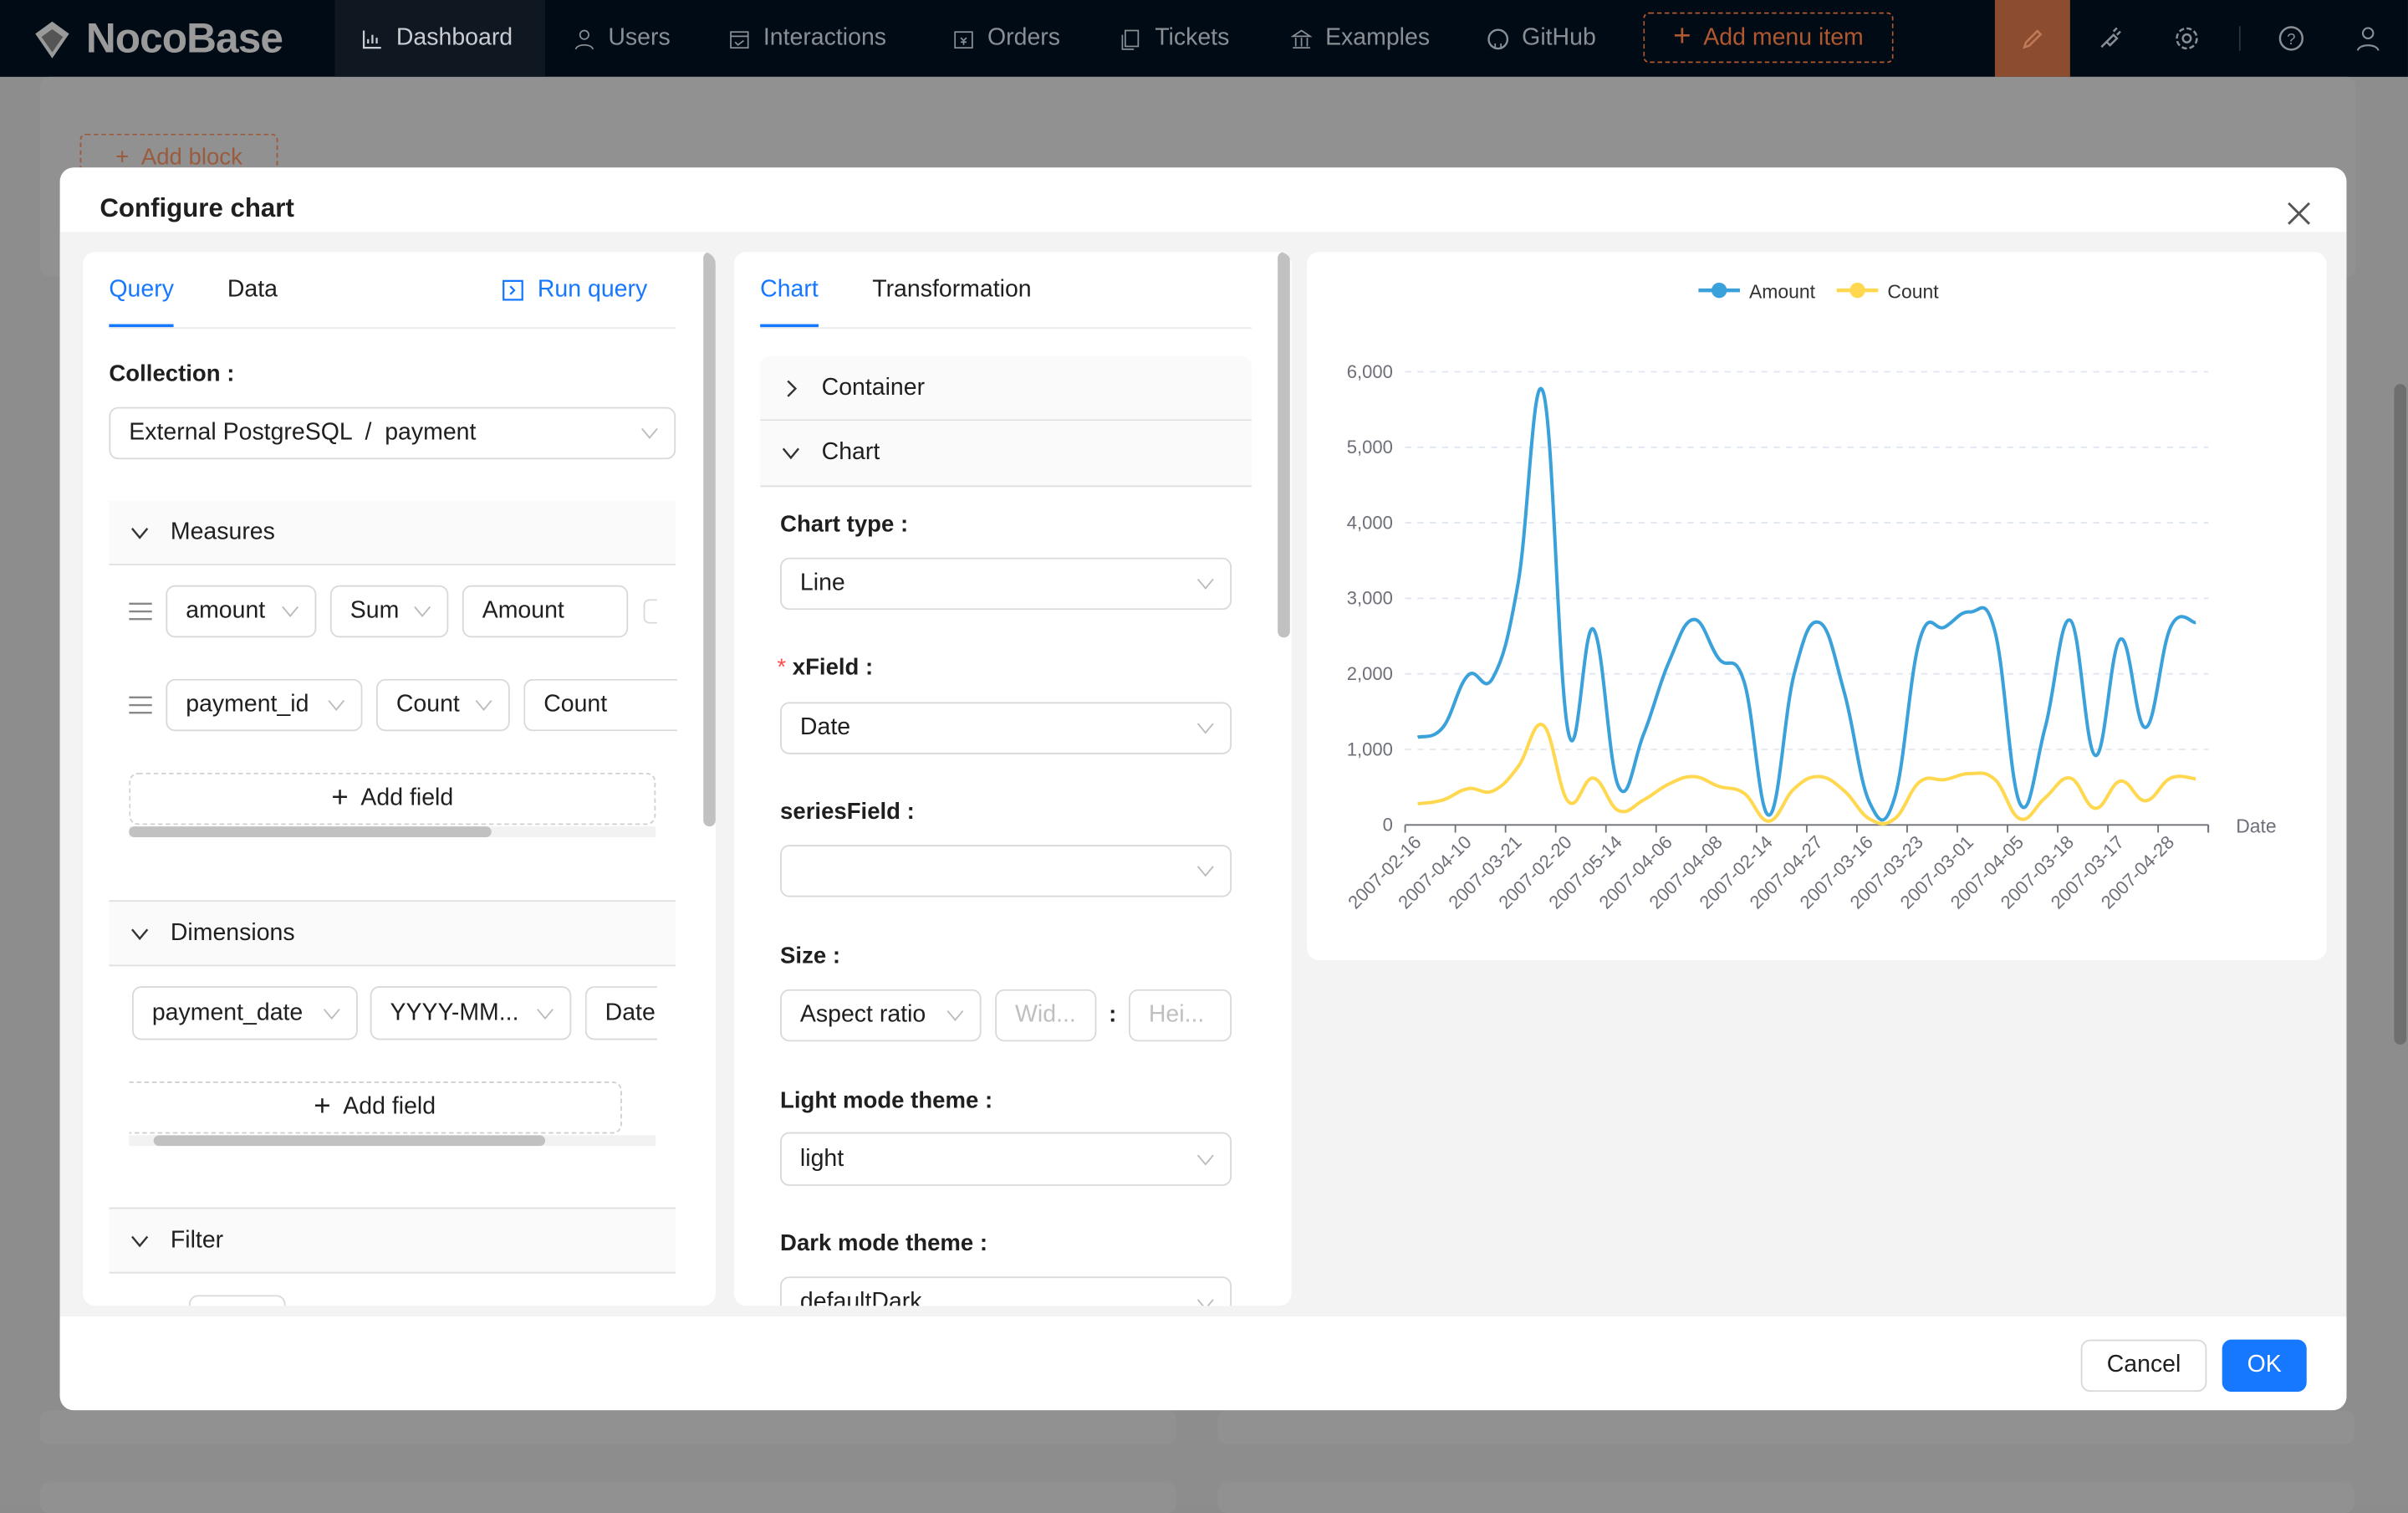 The image size is (2408, 1513). What do you see at coordinates (155, 38) in the screenshot?
I see `logo: NocoBase` at bounding box center [155, 38].